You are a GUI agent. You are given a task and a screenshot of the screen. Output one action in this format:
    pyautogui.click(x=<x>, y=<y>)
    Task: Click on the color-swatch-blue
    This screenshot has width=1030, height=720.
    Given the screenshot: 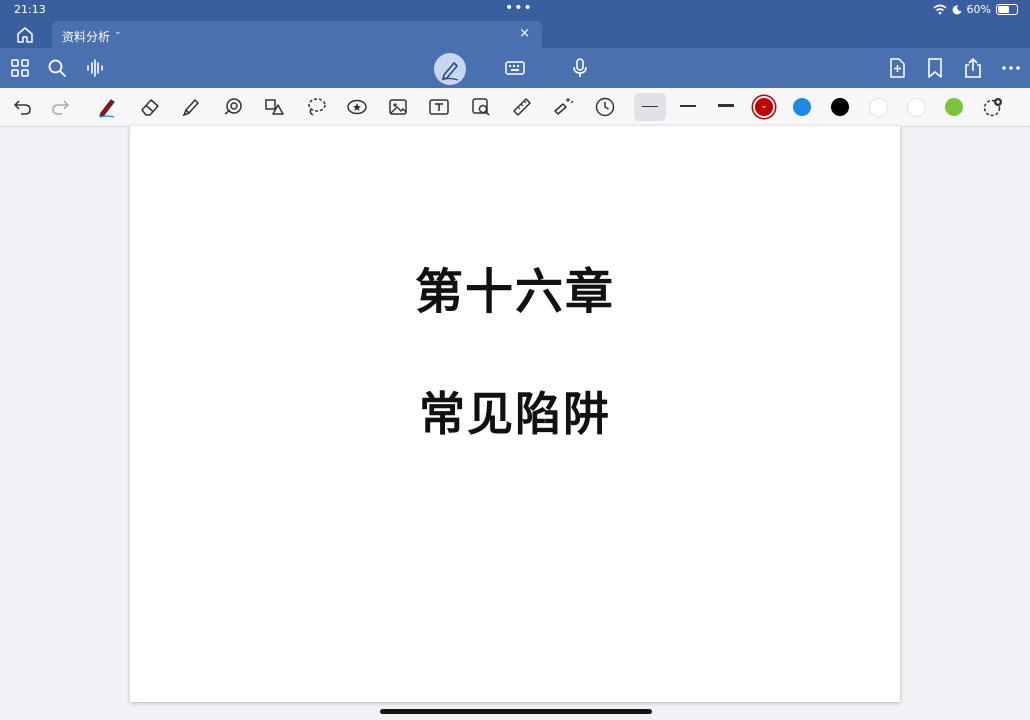 What is the action you would take?
    pyautogui.click(x=802, y=107)
    